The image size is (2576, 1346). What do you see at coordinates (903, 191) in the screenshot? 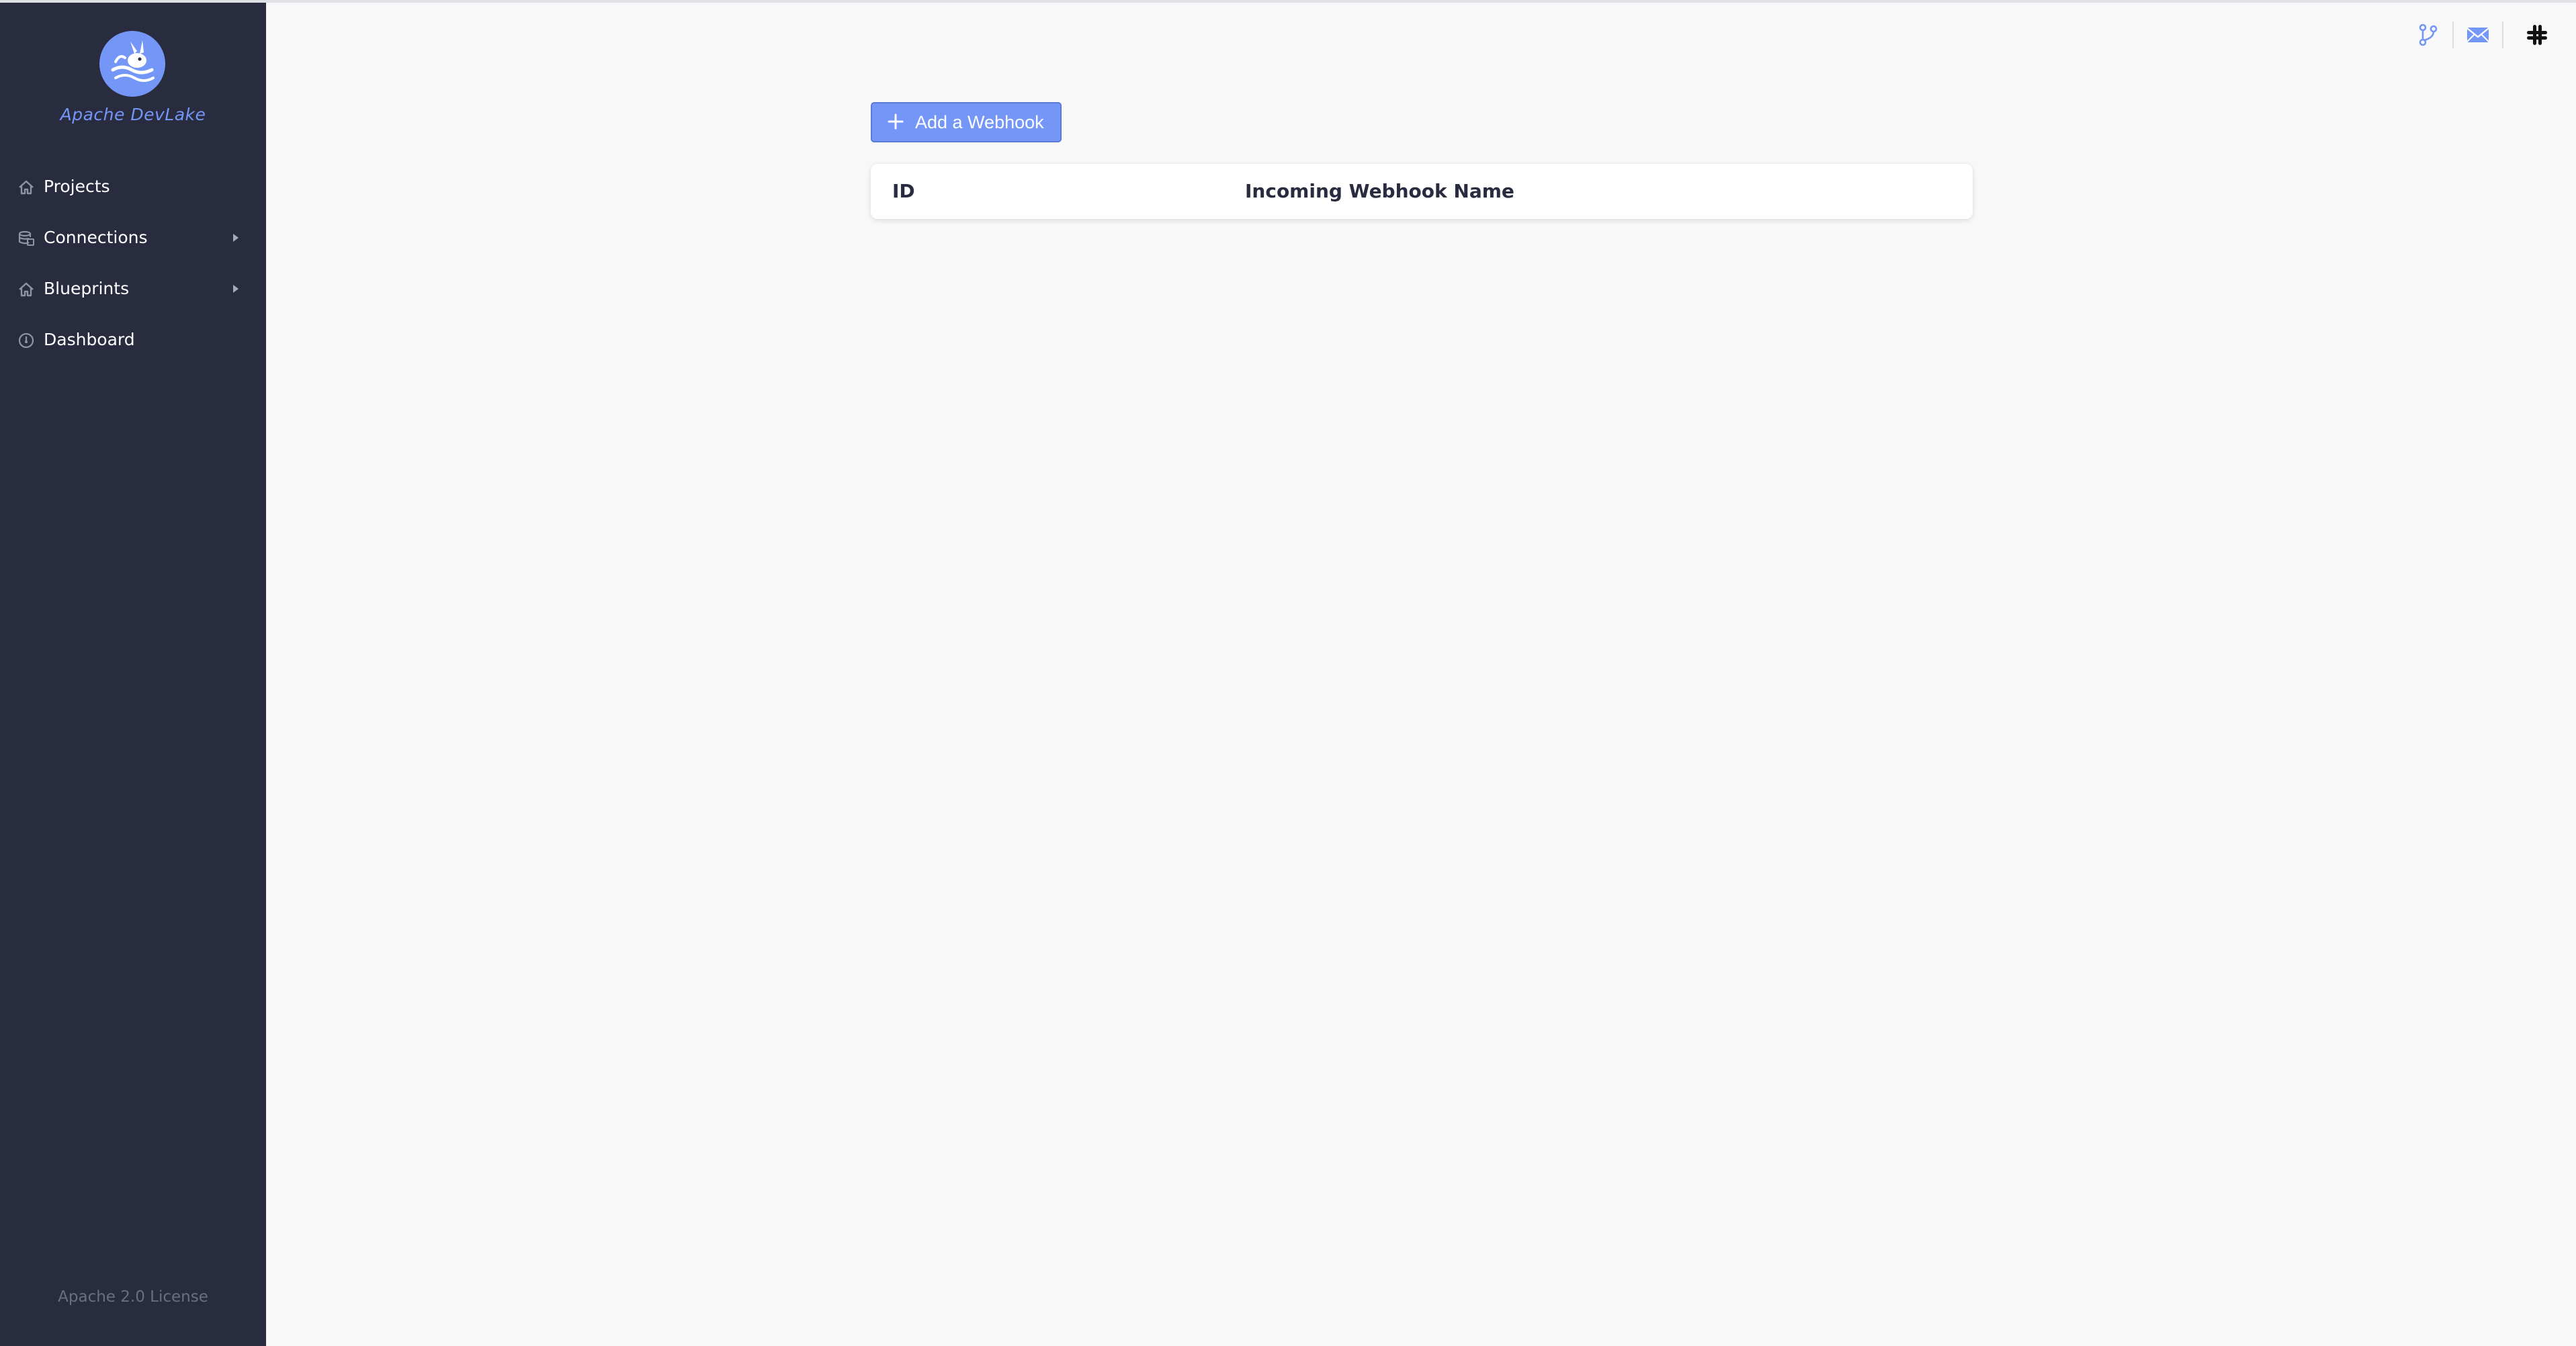
I see `column-header-id: ID` at bounding box center [903, 191].